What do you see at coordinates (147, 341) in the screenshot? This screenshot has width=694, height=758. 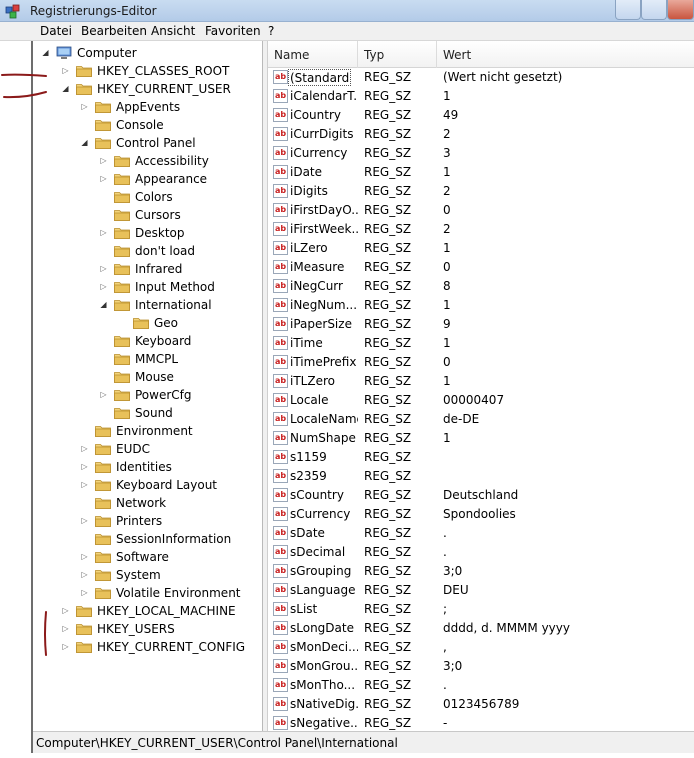 I see `tree-item: Keyboard` at bounding box center [147, 341].